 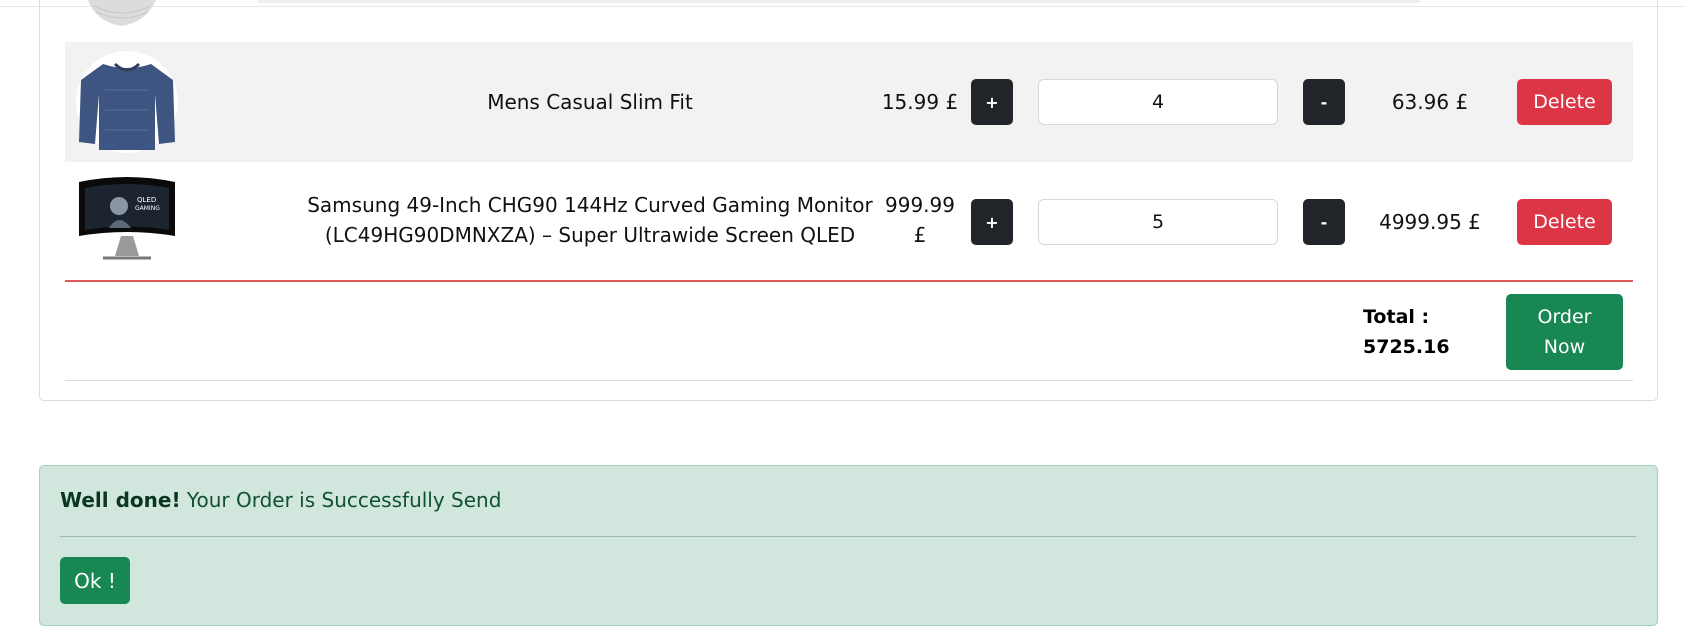 I want to click on svg-text: QLED, so click(x=146, y=200).